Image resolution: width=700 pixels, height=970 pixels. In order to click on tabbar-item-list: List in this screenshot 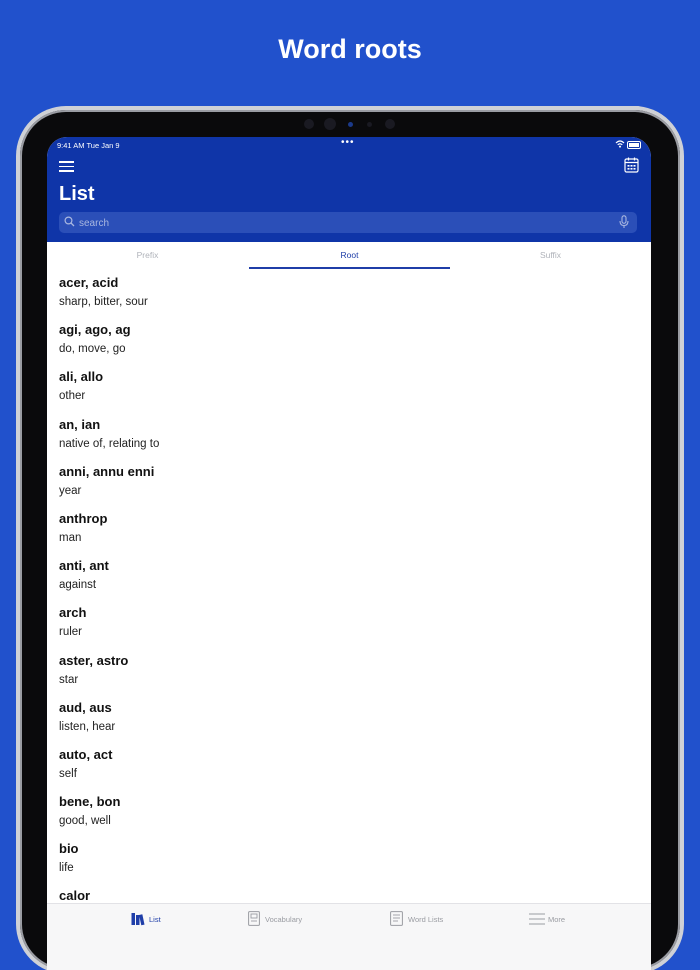, I will do `click(151, 919)`.